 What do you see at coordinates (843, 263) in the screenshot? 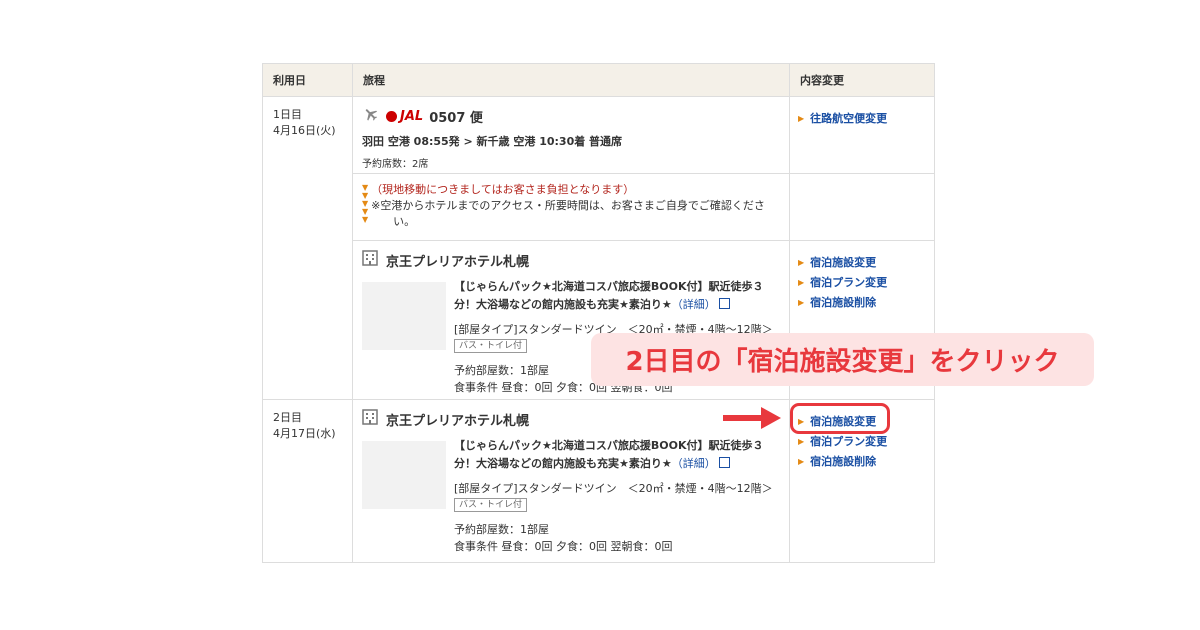
I see `day1-hotel-change-link: 宿泊施設変更` at bounding box center [843, 263].